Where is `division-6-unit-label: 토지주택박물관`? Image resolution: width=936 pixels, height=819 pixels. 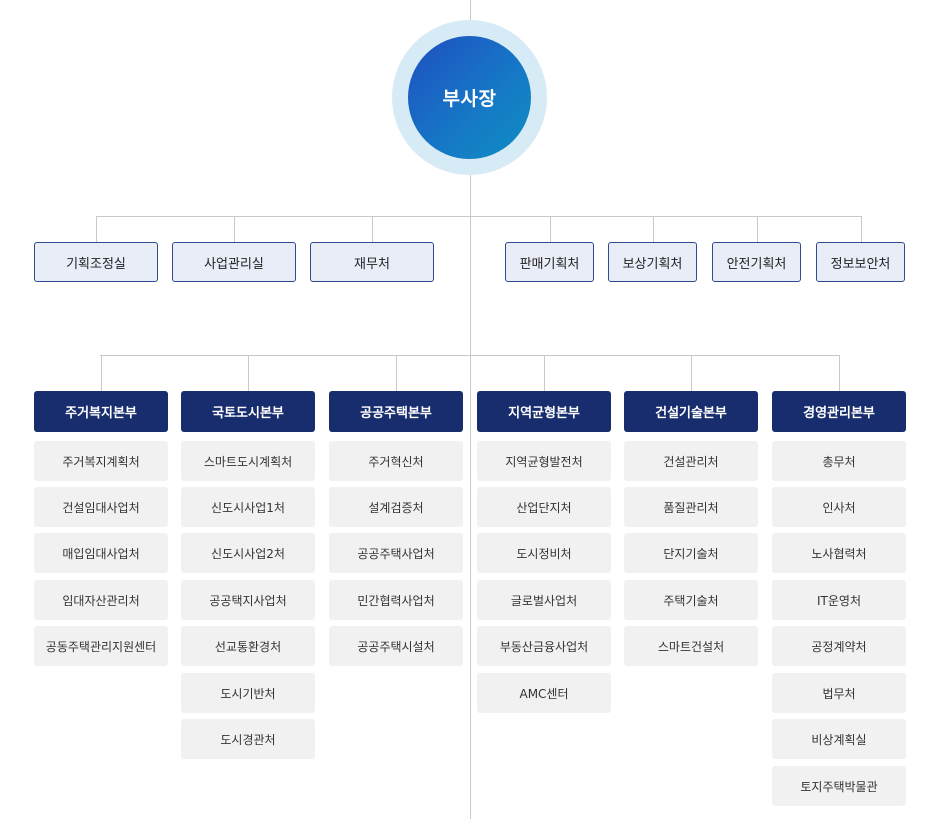
division-6-unit-label: 토지주택박물관 is located at coordinates (839, 786).